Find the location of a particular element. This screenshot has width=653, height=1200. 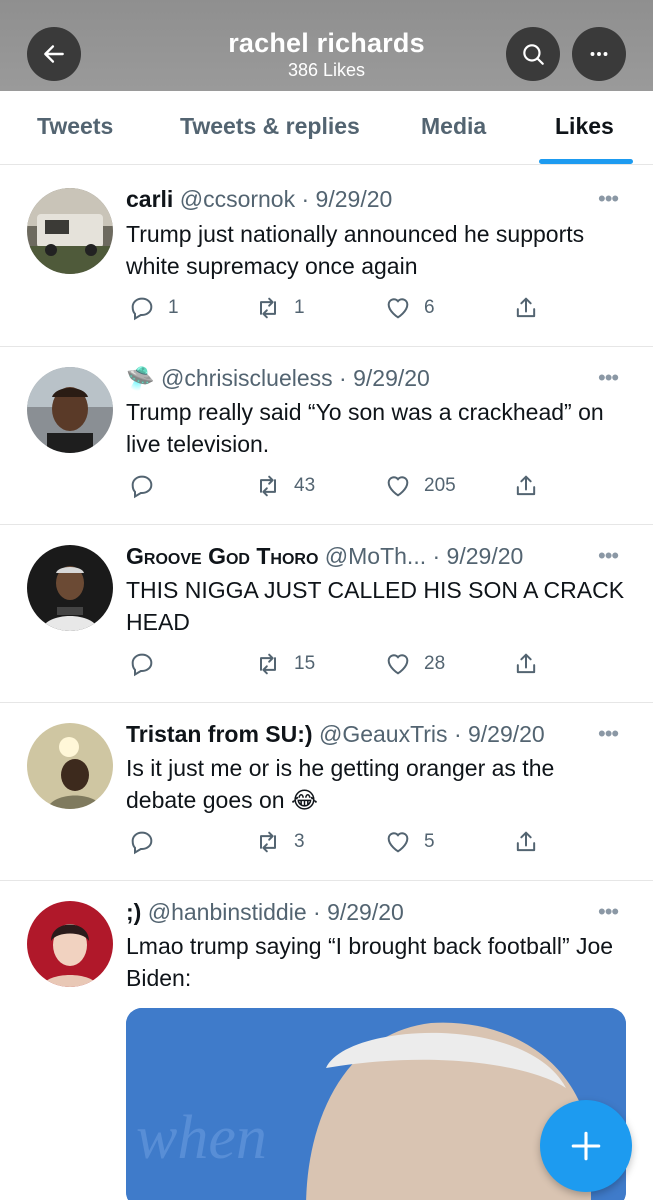

tweet-actions: 1 1 6 is located at coordinates (336, 309).